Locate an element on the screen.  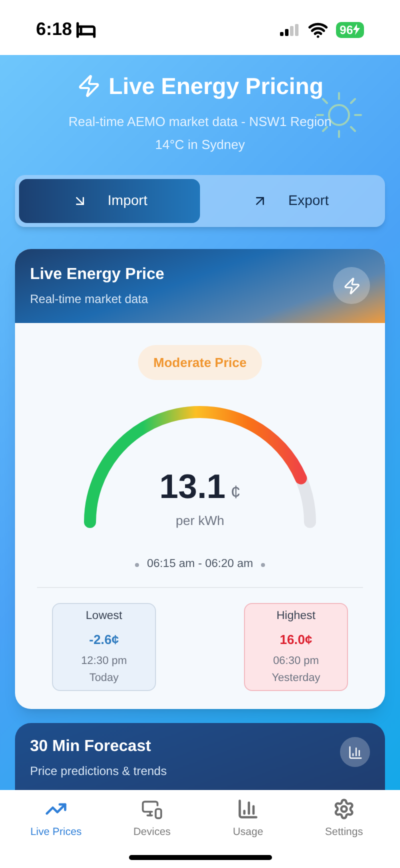
nav-tab: Settings is located at coordinates (344, 819).